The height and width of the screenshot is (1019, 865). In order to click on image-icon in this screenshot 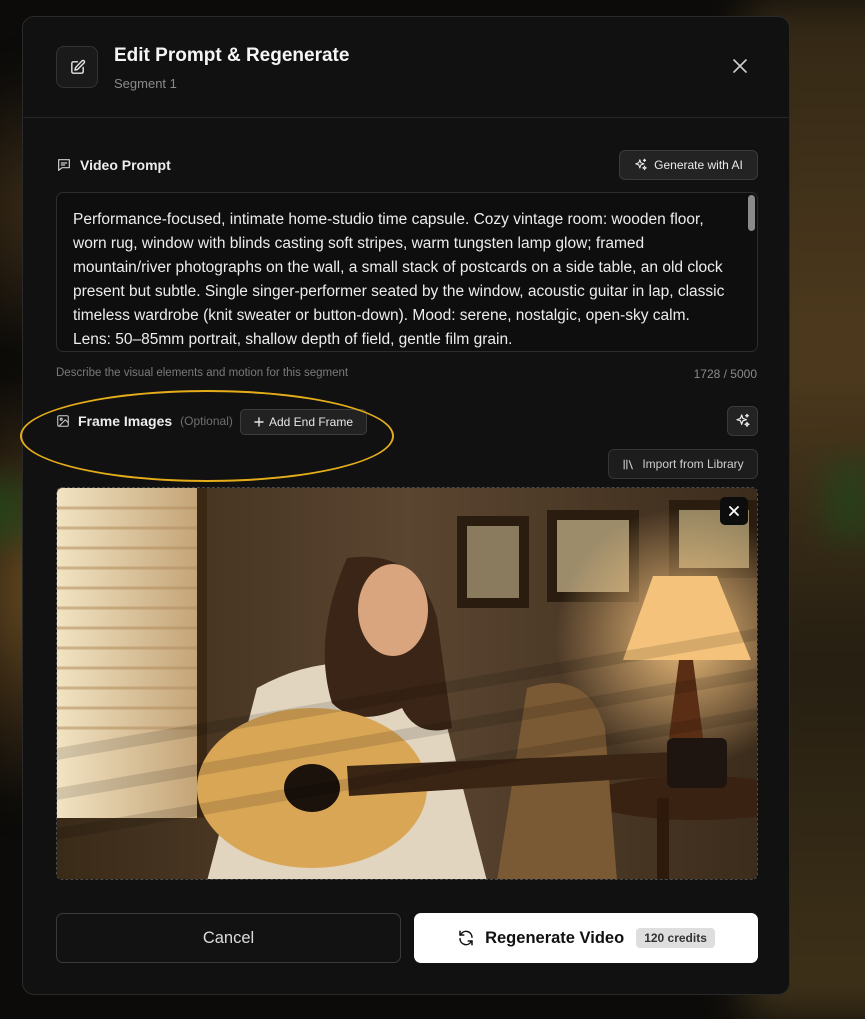, I will do `click(63, 421)`.